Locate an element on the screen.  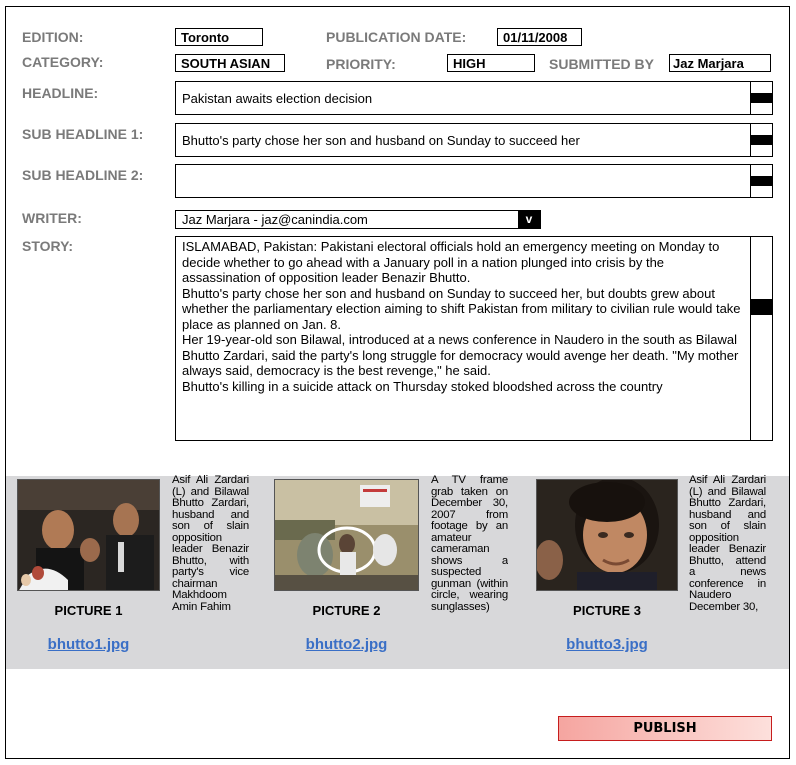
sub-headline-2-label: SUB HEADLINE 2: is located at coordinates (83, 175).